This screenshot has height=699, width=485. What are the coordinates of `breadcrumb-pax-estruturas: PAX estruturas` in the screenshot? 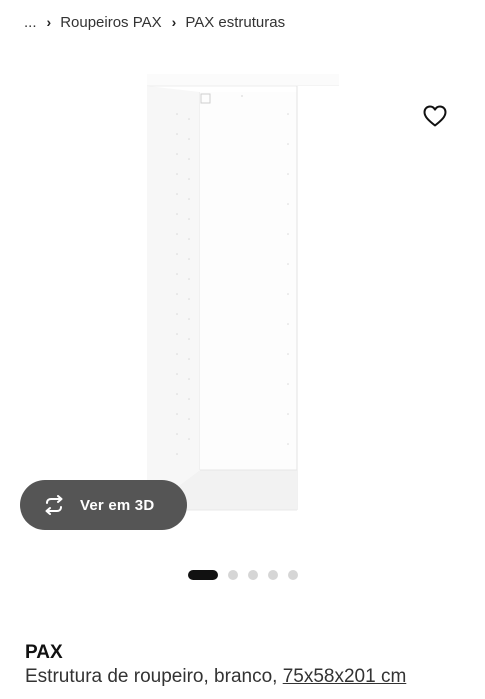 It's located at (235, 22).